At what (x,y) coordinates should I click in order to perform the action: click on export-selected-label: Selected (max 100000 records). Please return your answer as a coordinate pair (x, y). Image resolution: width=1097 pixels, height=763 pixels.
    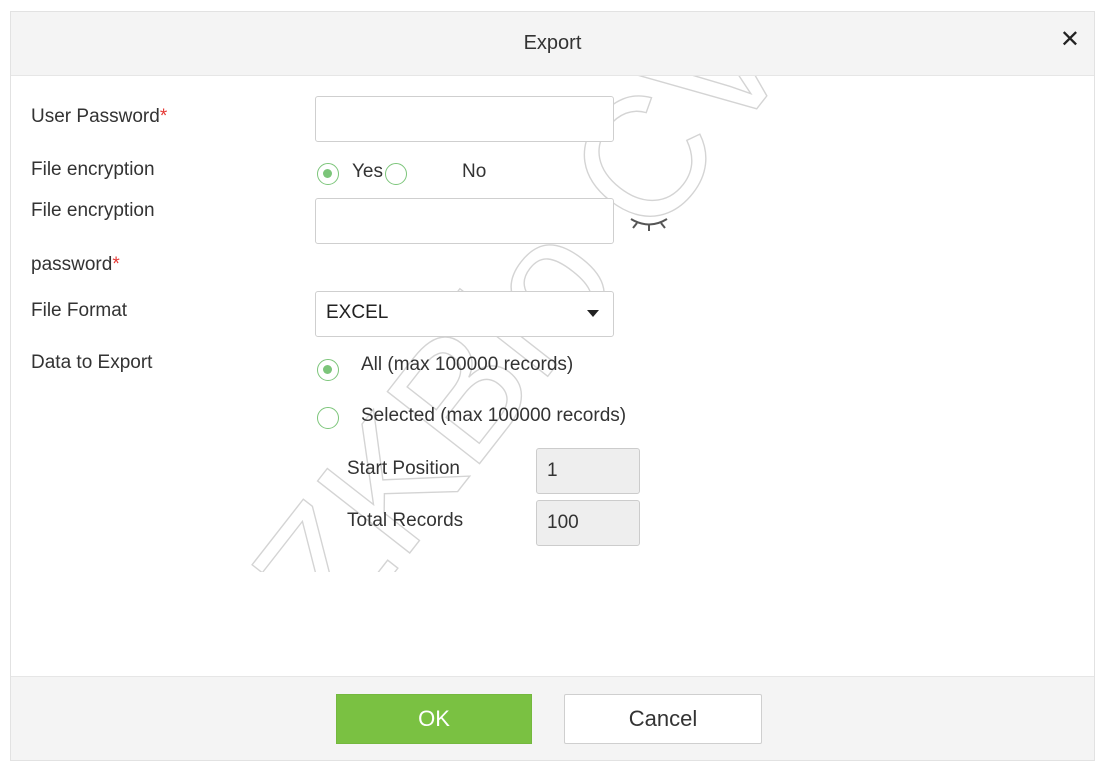
    Looking at the image, I should click on (494, 415).